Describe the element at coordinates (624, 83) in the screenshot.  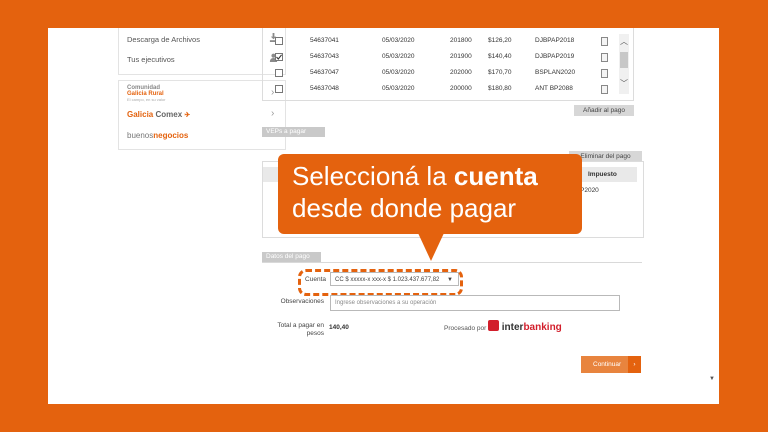
I see `chevron-down-icon: ﹀` at that location.